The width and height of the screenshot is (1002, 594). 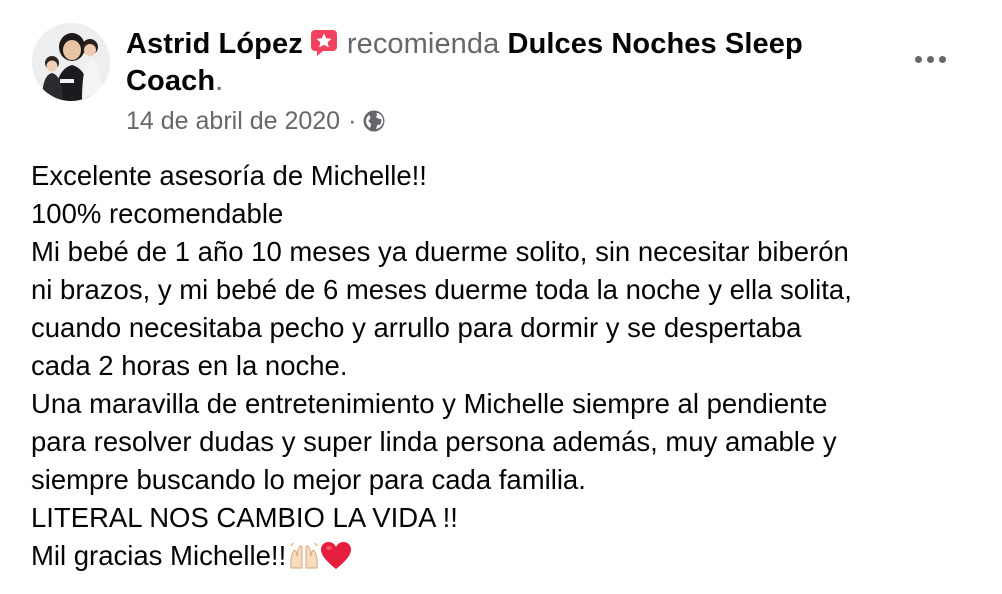 What do you see at coordinates (189, 365) in the screenshot?
I see `body-line: cada 2 horas en la noche.` at bounding box center [189, 365].